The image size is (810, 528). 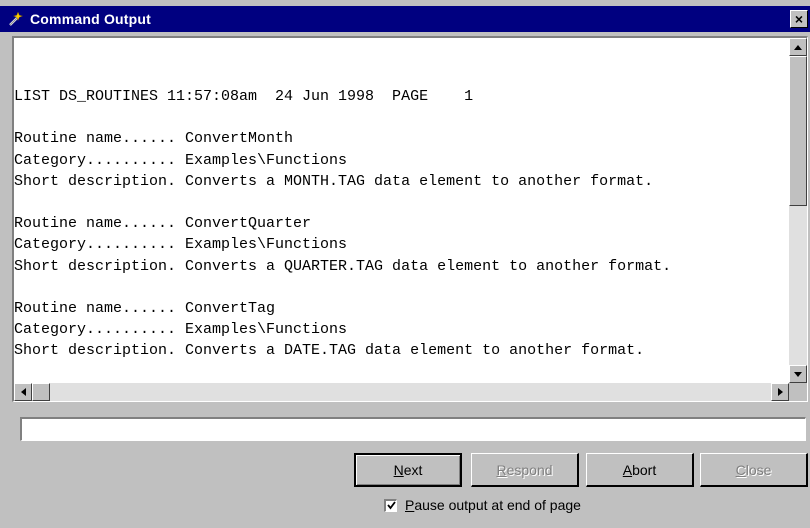 I want to click on arrow-down-icon, so click(x=798, y=374).